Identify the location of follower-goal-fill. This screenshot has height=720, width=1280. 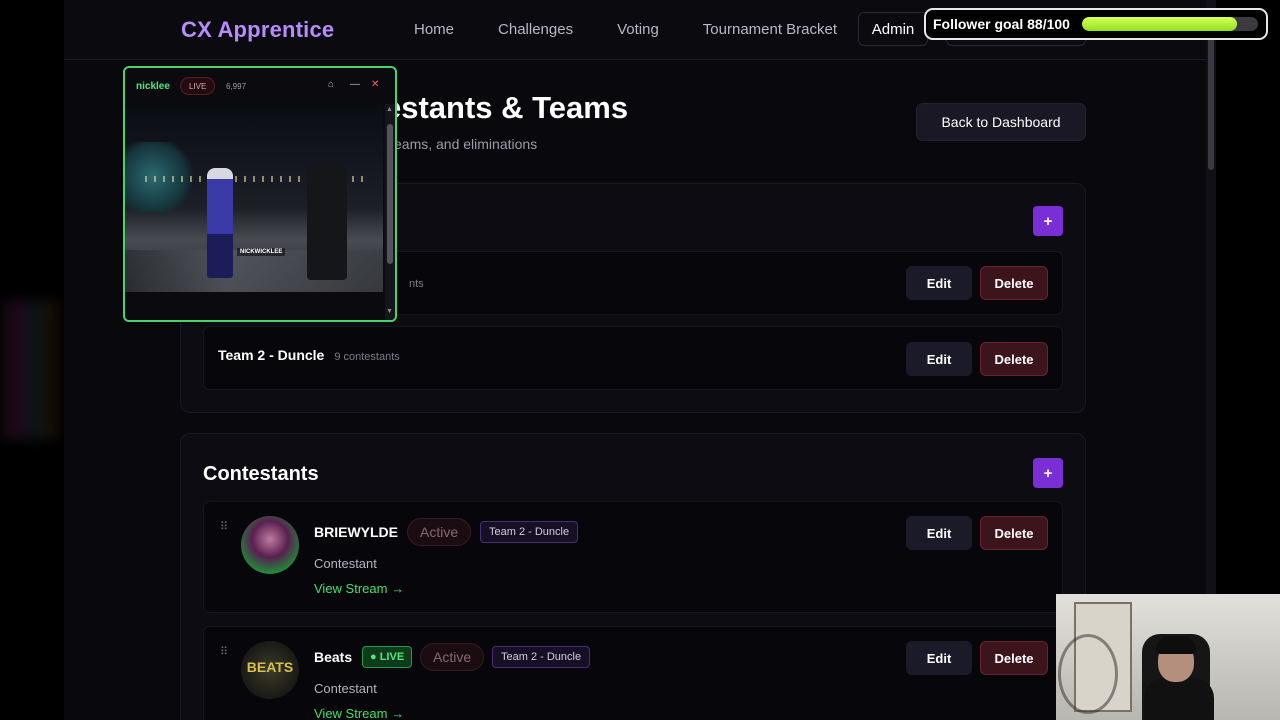
(1159, 24).